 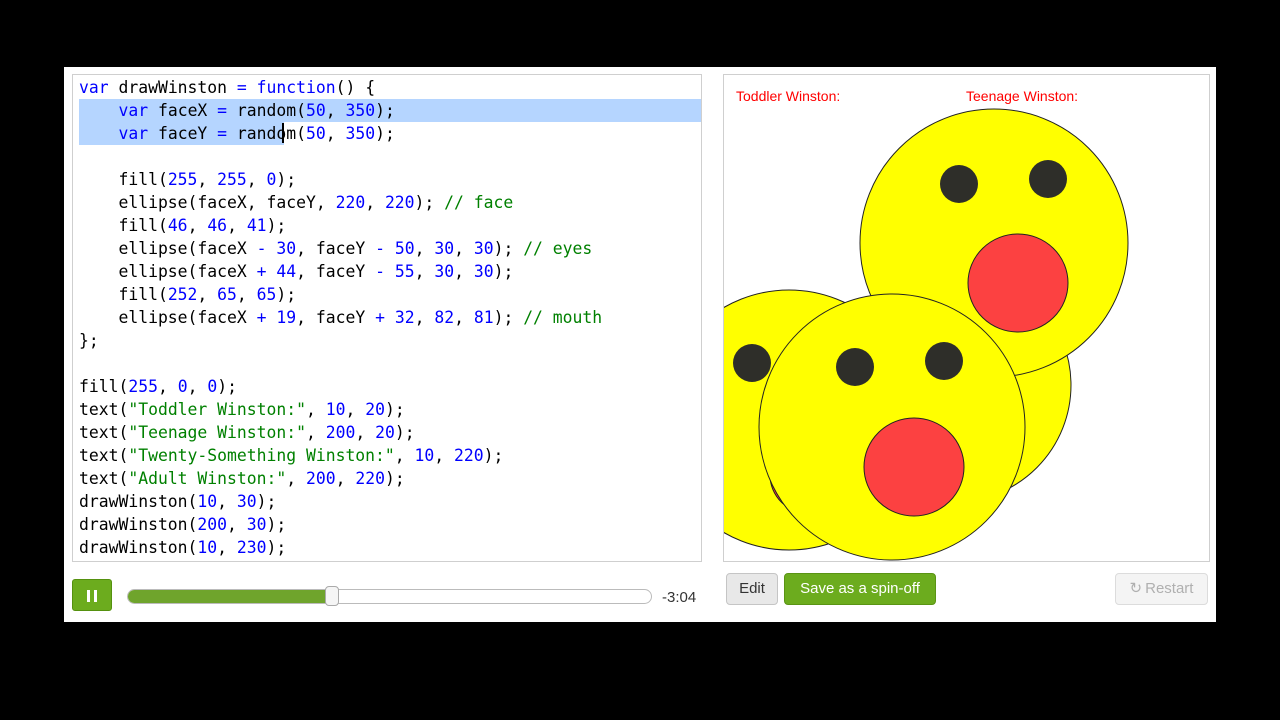 I want to click on code-token: ellipse(faceX, so click(x=168, y=248).